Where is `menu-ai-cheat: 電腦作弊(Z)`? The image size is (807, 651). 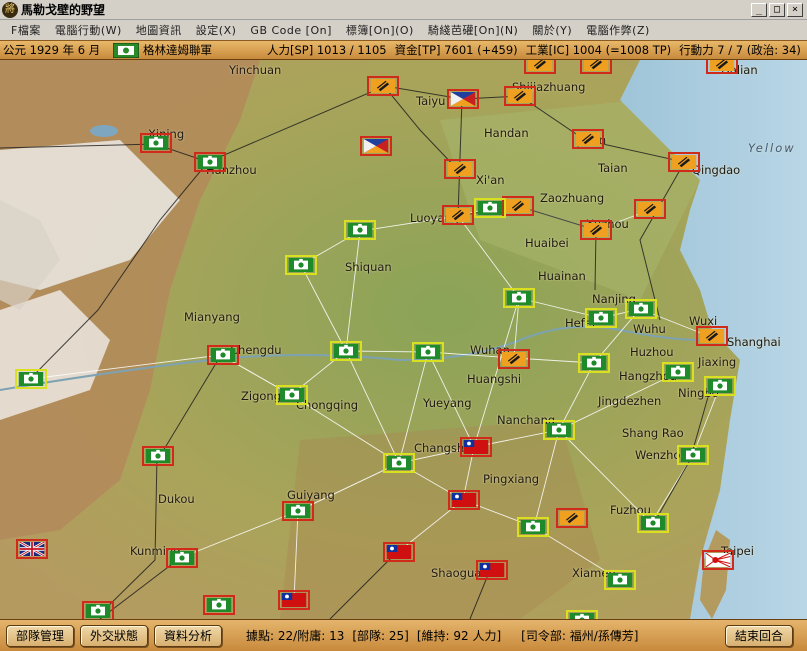 menu-ai-cheat: 電腦作弊(Z) is located at coordinates (618, 30).